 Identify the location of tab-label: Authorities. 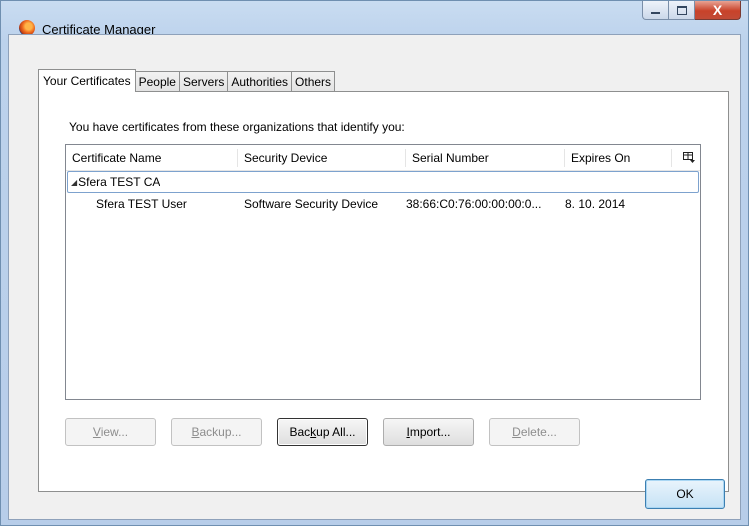
(260, 81).